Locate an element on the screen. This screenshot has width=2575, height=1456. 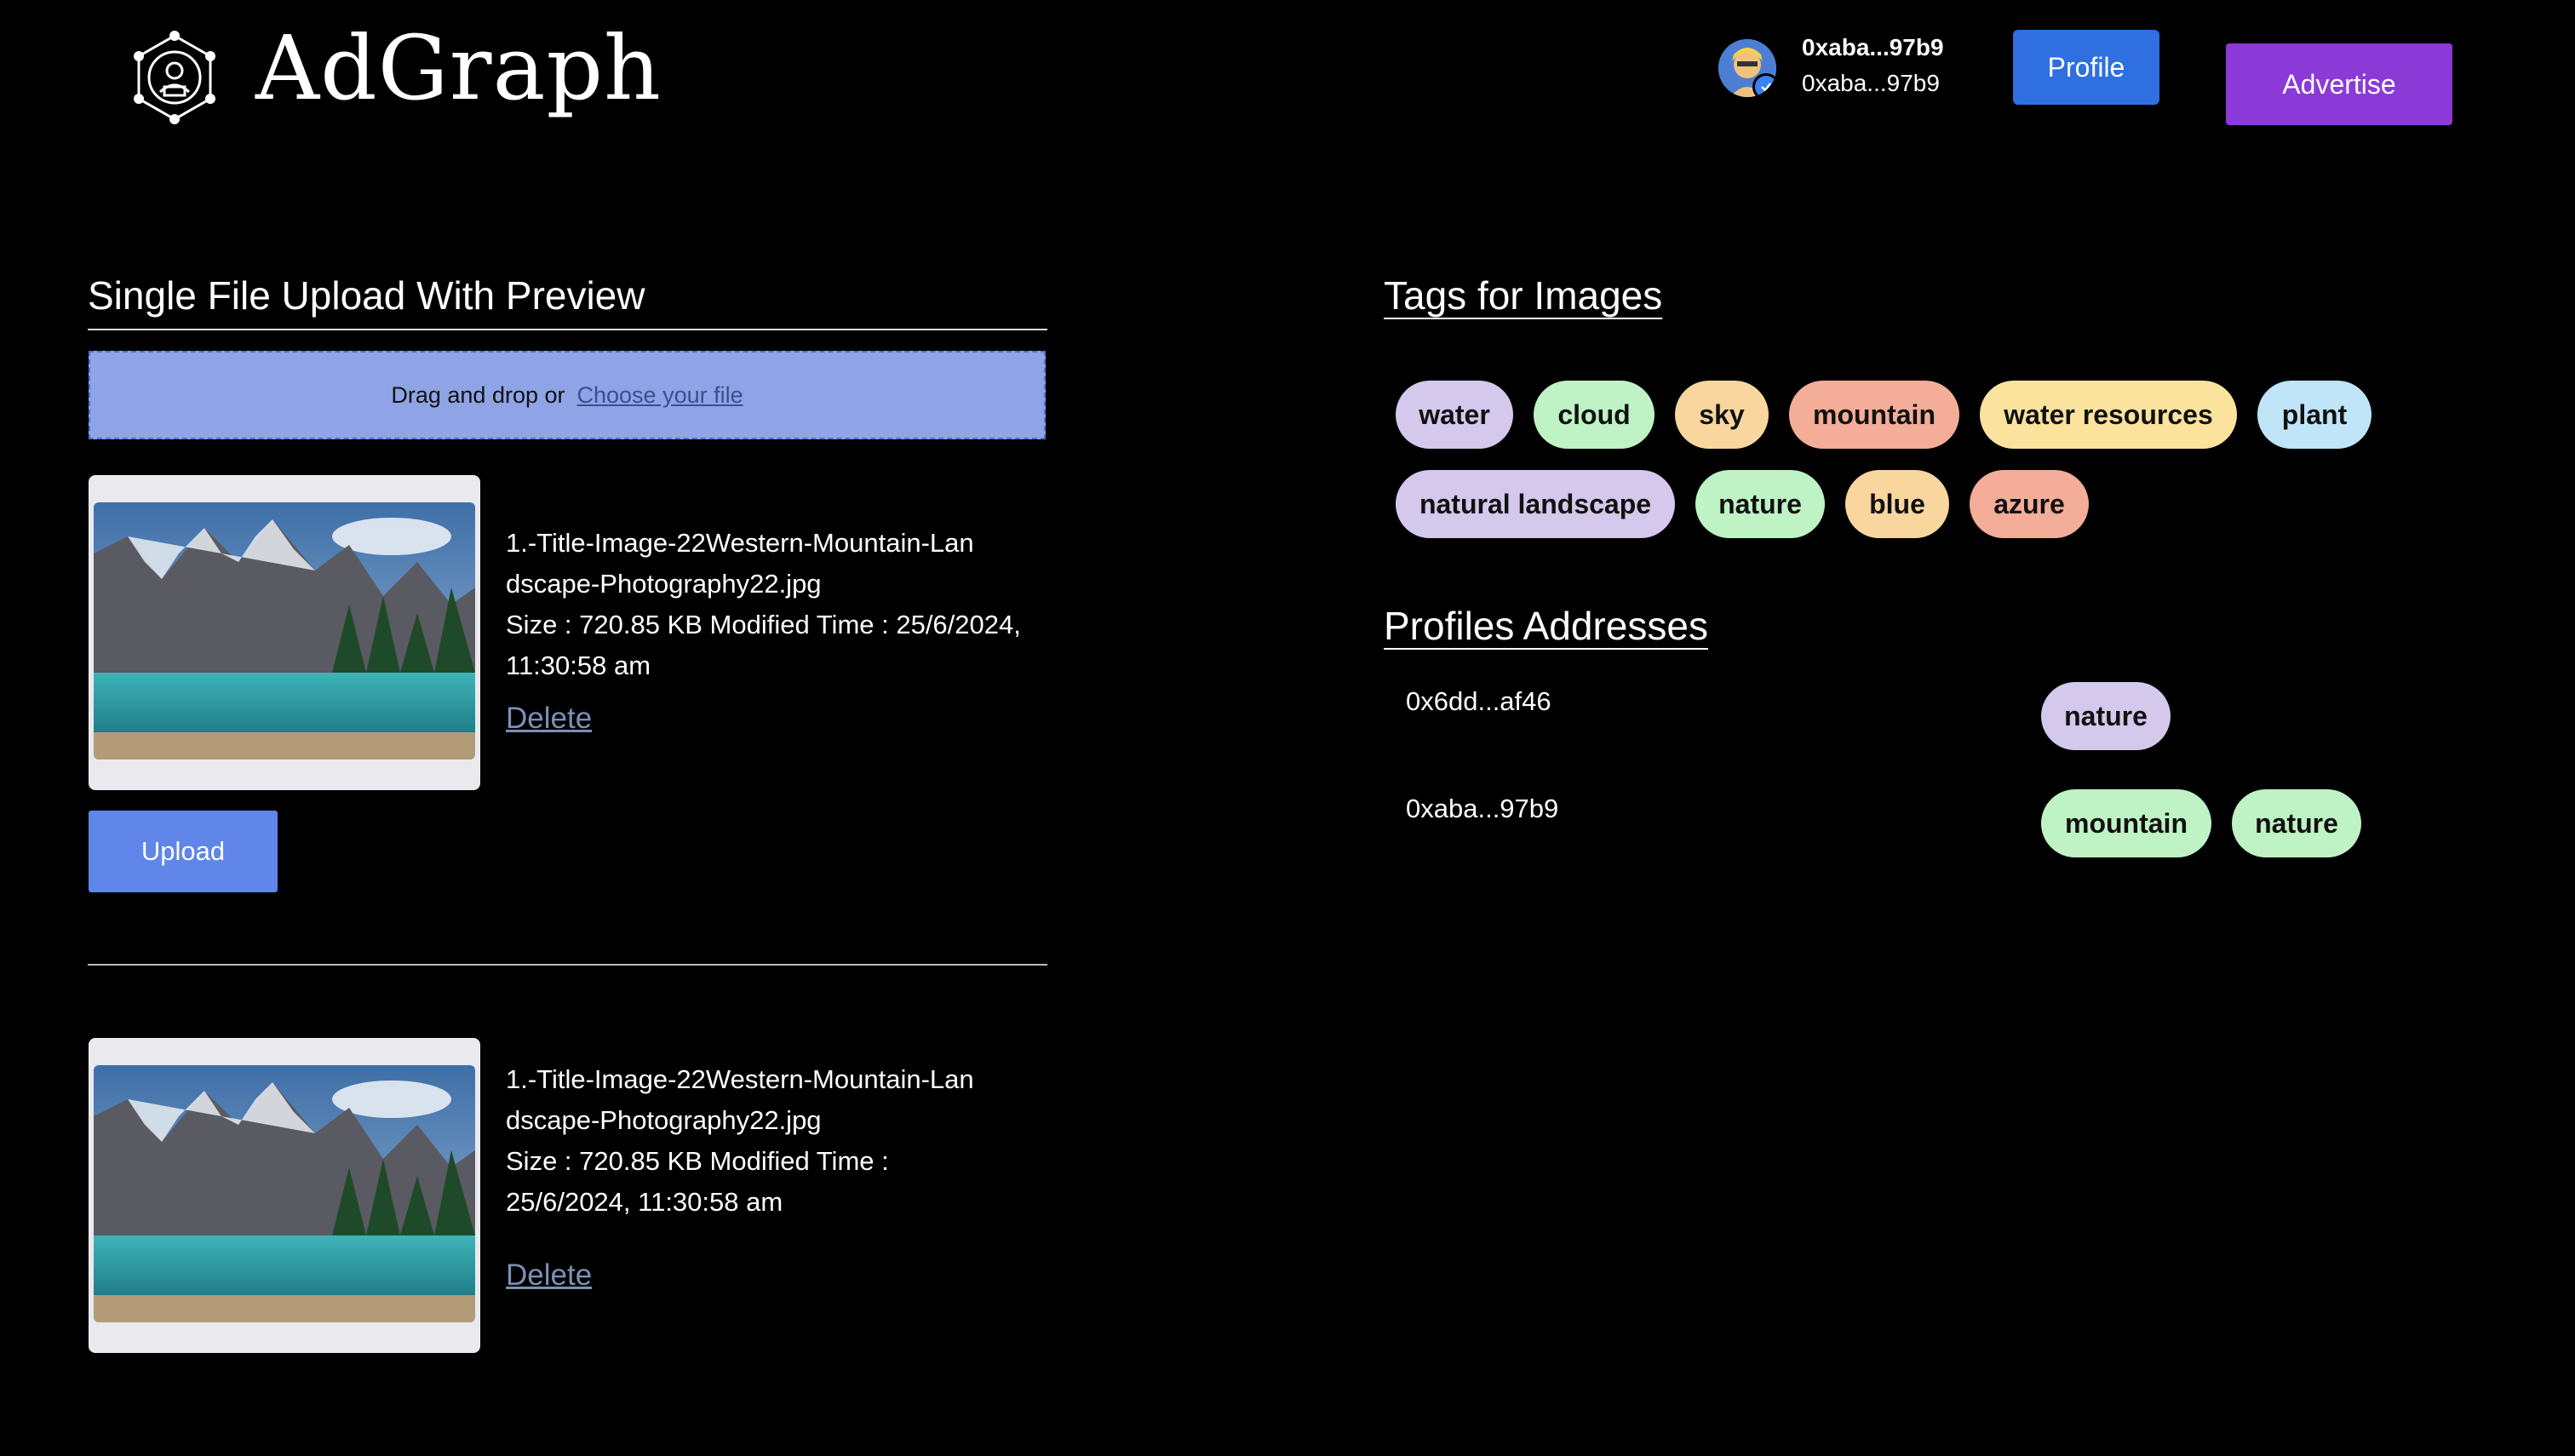
account-avatar is located at coordinates (1747, 68).